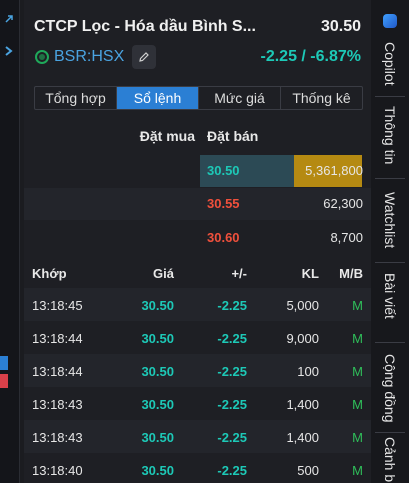  What do you see at coordinates (8, 19) in the screenshot?
I see `expand-icon` at bounding box center [8, 19].